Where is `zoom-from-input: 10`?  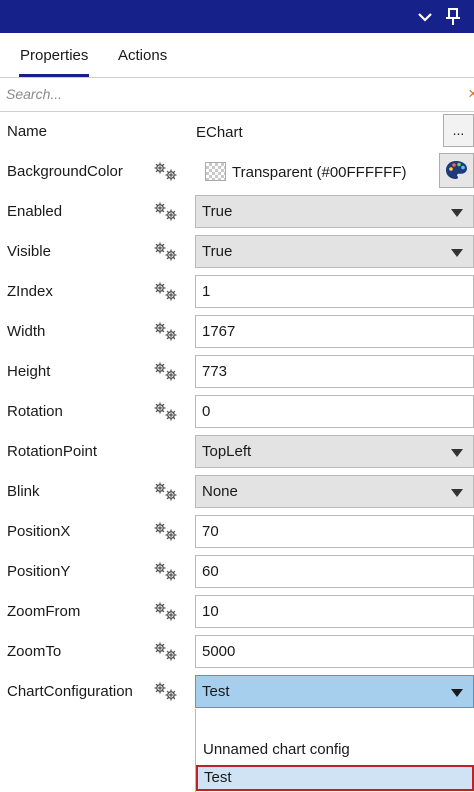
zoom-from-input: 10 is located at coordinates (334, 611).